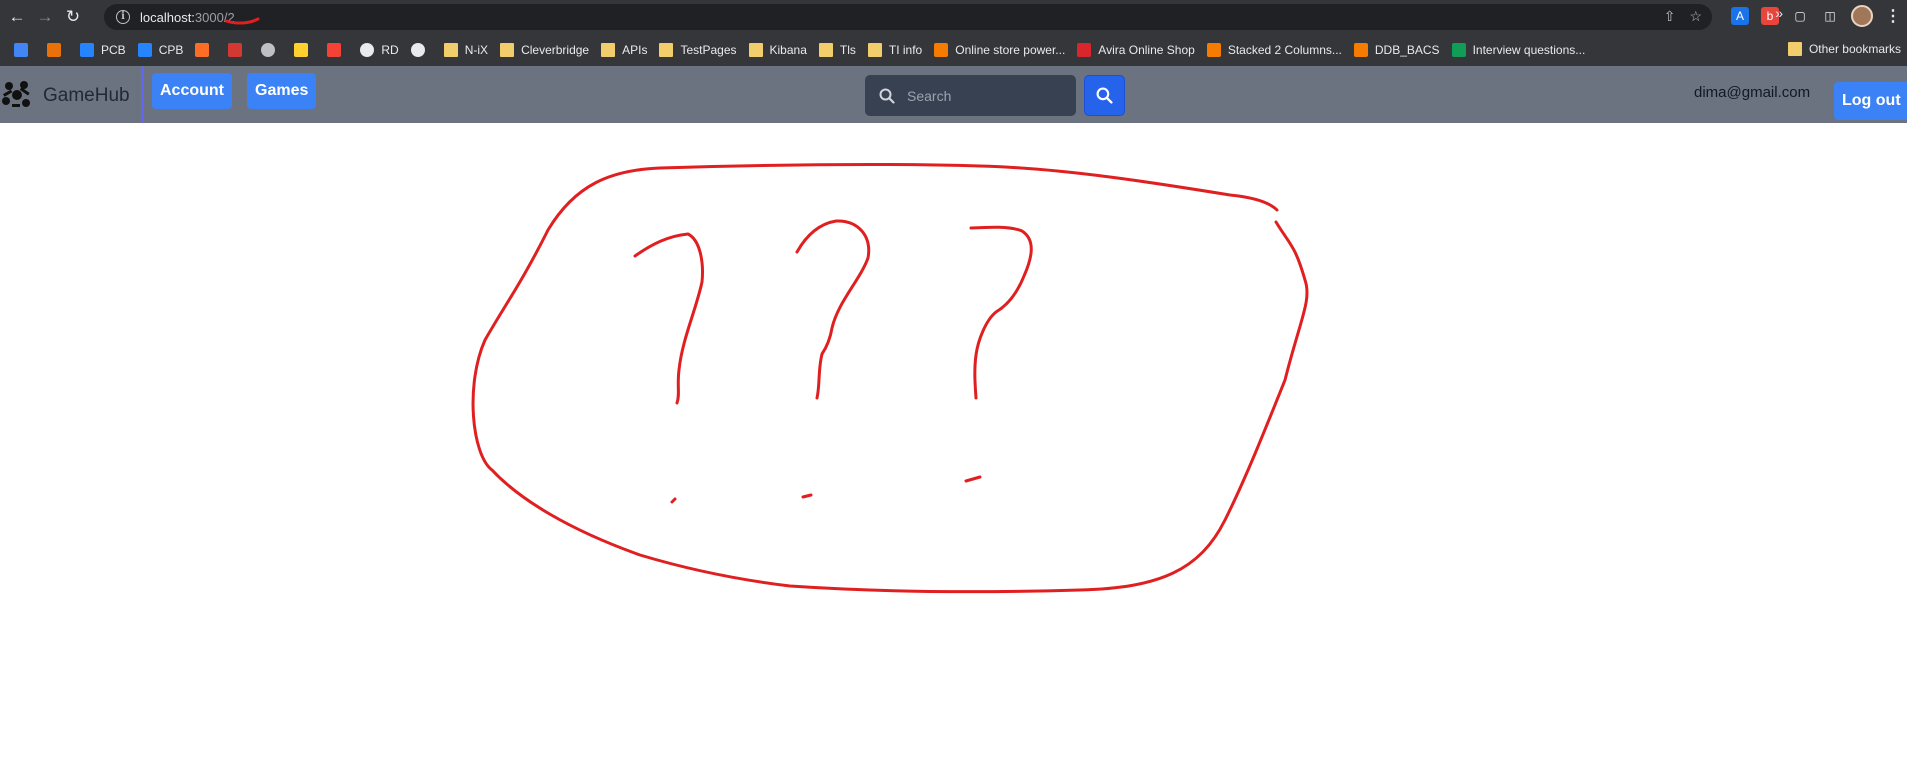  What do you see at coordinates (242, 21) in the screenshot?
I see `url-underline-mark` at bounding box center [242, 21].